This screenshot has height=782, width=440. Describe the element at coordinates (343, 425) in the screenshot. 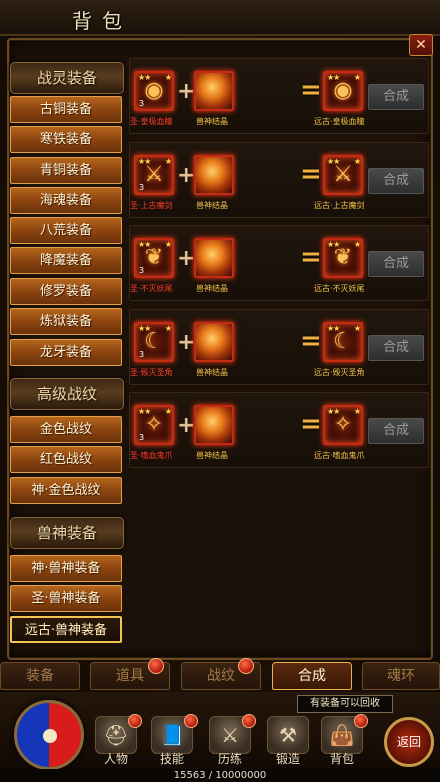

I see `claw-icon: ✧ ★★ ★` at that location.